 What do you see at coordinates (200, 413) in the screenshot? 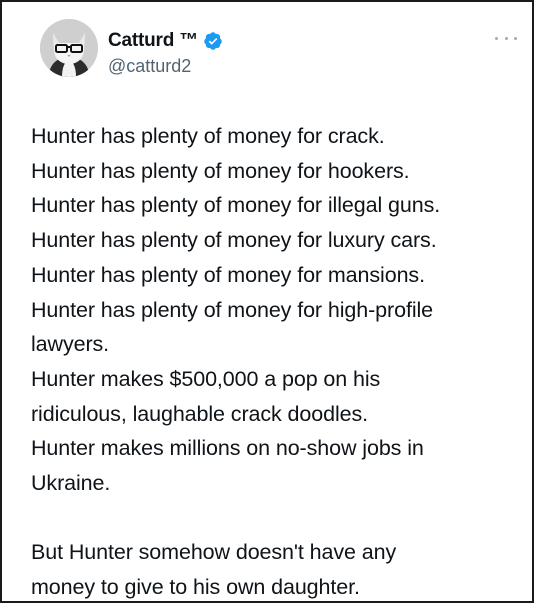
I see `tweet-line: ridiculous, laughable crack doodles.` at bounding box center [200, 413].